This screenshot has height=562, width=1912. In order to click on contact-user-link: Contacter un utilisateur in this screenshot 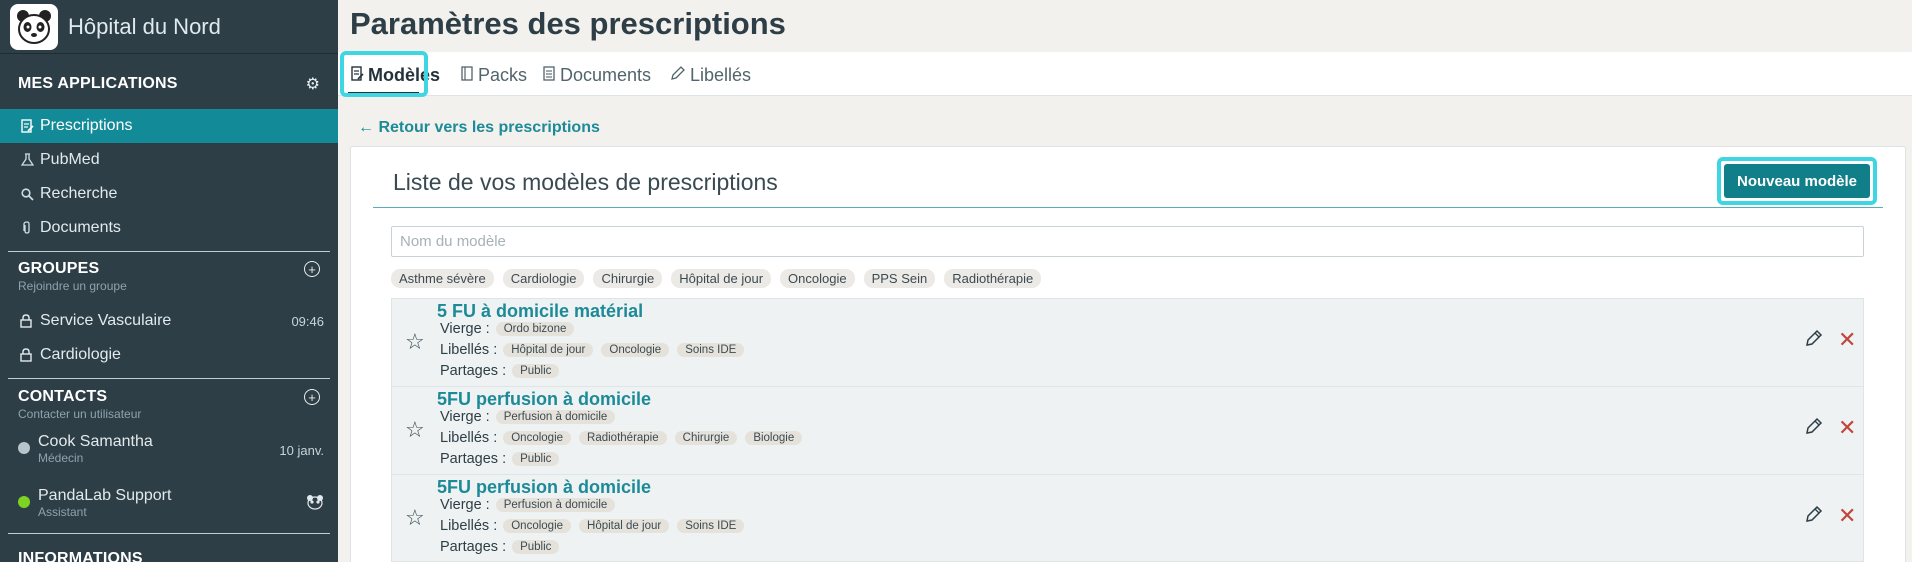, I will do `click(169, 414)`.